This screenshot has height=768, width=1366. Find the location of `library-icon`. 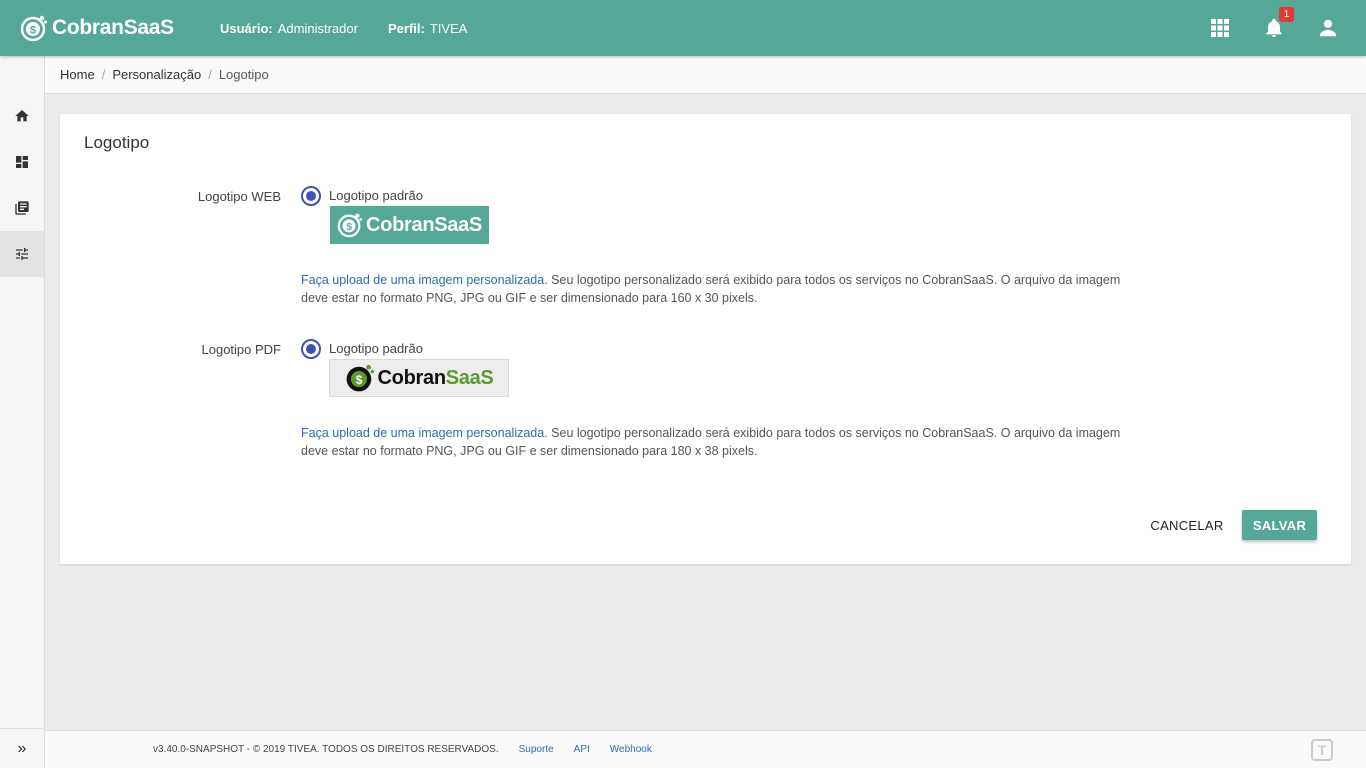

library-icon is located at coordinates (22, 208).